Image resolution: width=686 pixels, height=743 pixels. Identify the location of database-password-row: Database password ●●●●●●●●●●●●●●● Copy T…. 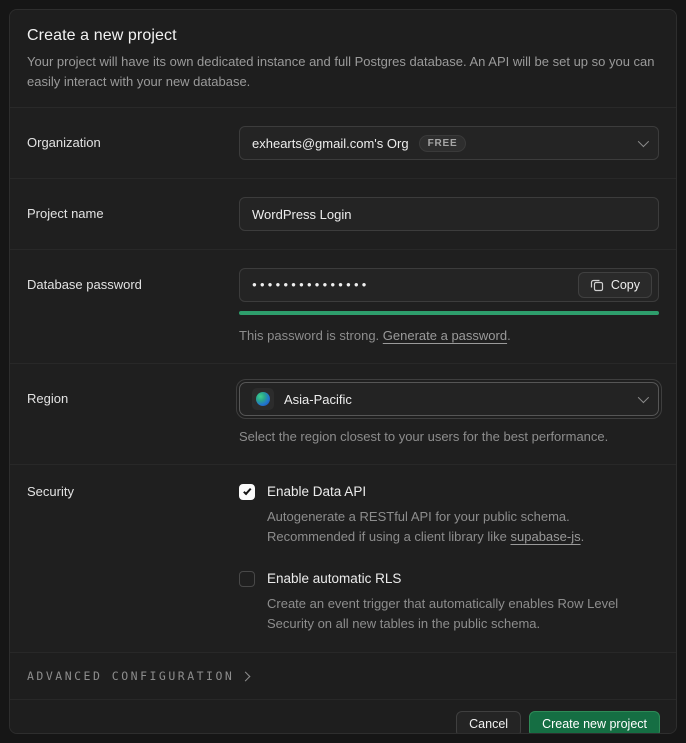
(343, 307).